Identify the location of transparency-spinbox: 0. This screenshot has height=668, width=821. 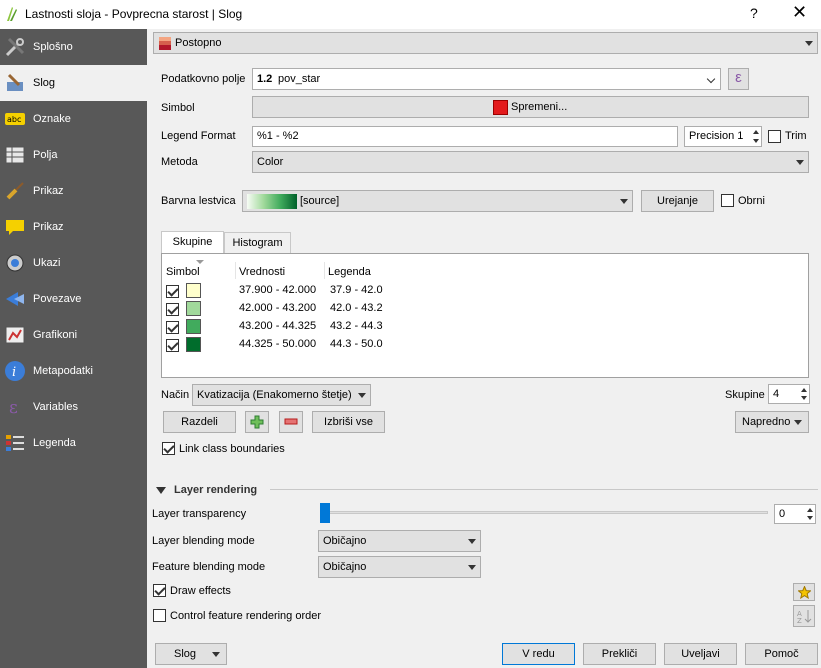
(795, 514).